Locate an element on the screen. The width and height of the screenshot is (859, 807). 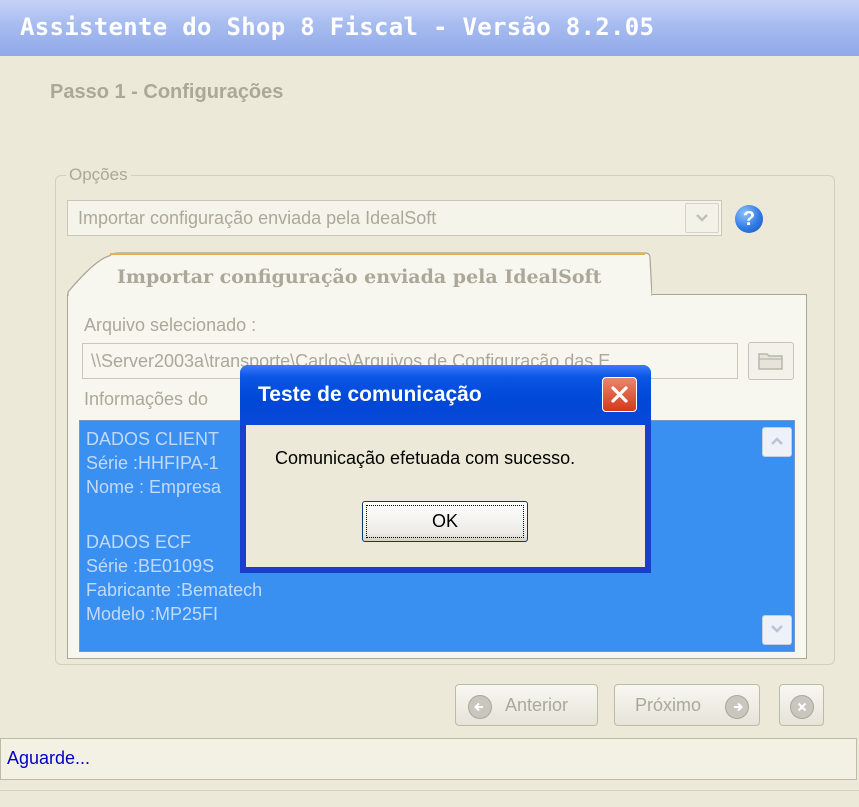
previous-label: Anterior is located at coordinates (537, 705).